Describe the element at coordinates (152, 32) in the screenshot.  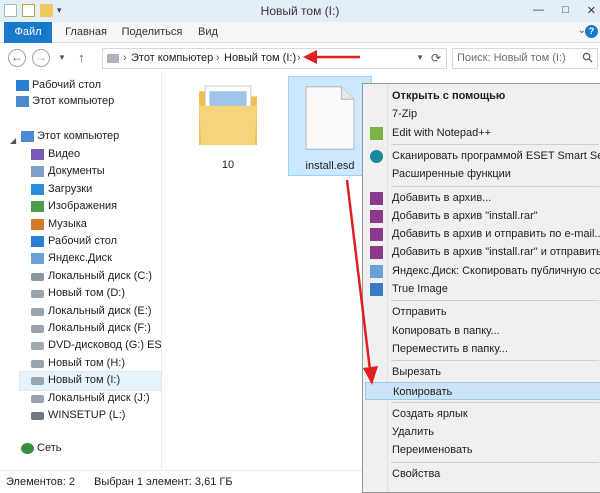
I see `tab-share: Поделиться` at that location.